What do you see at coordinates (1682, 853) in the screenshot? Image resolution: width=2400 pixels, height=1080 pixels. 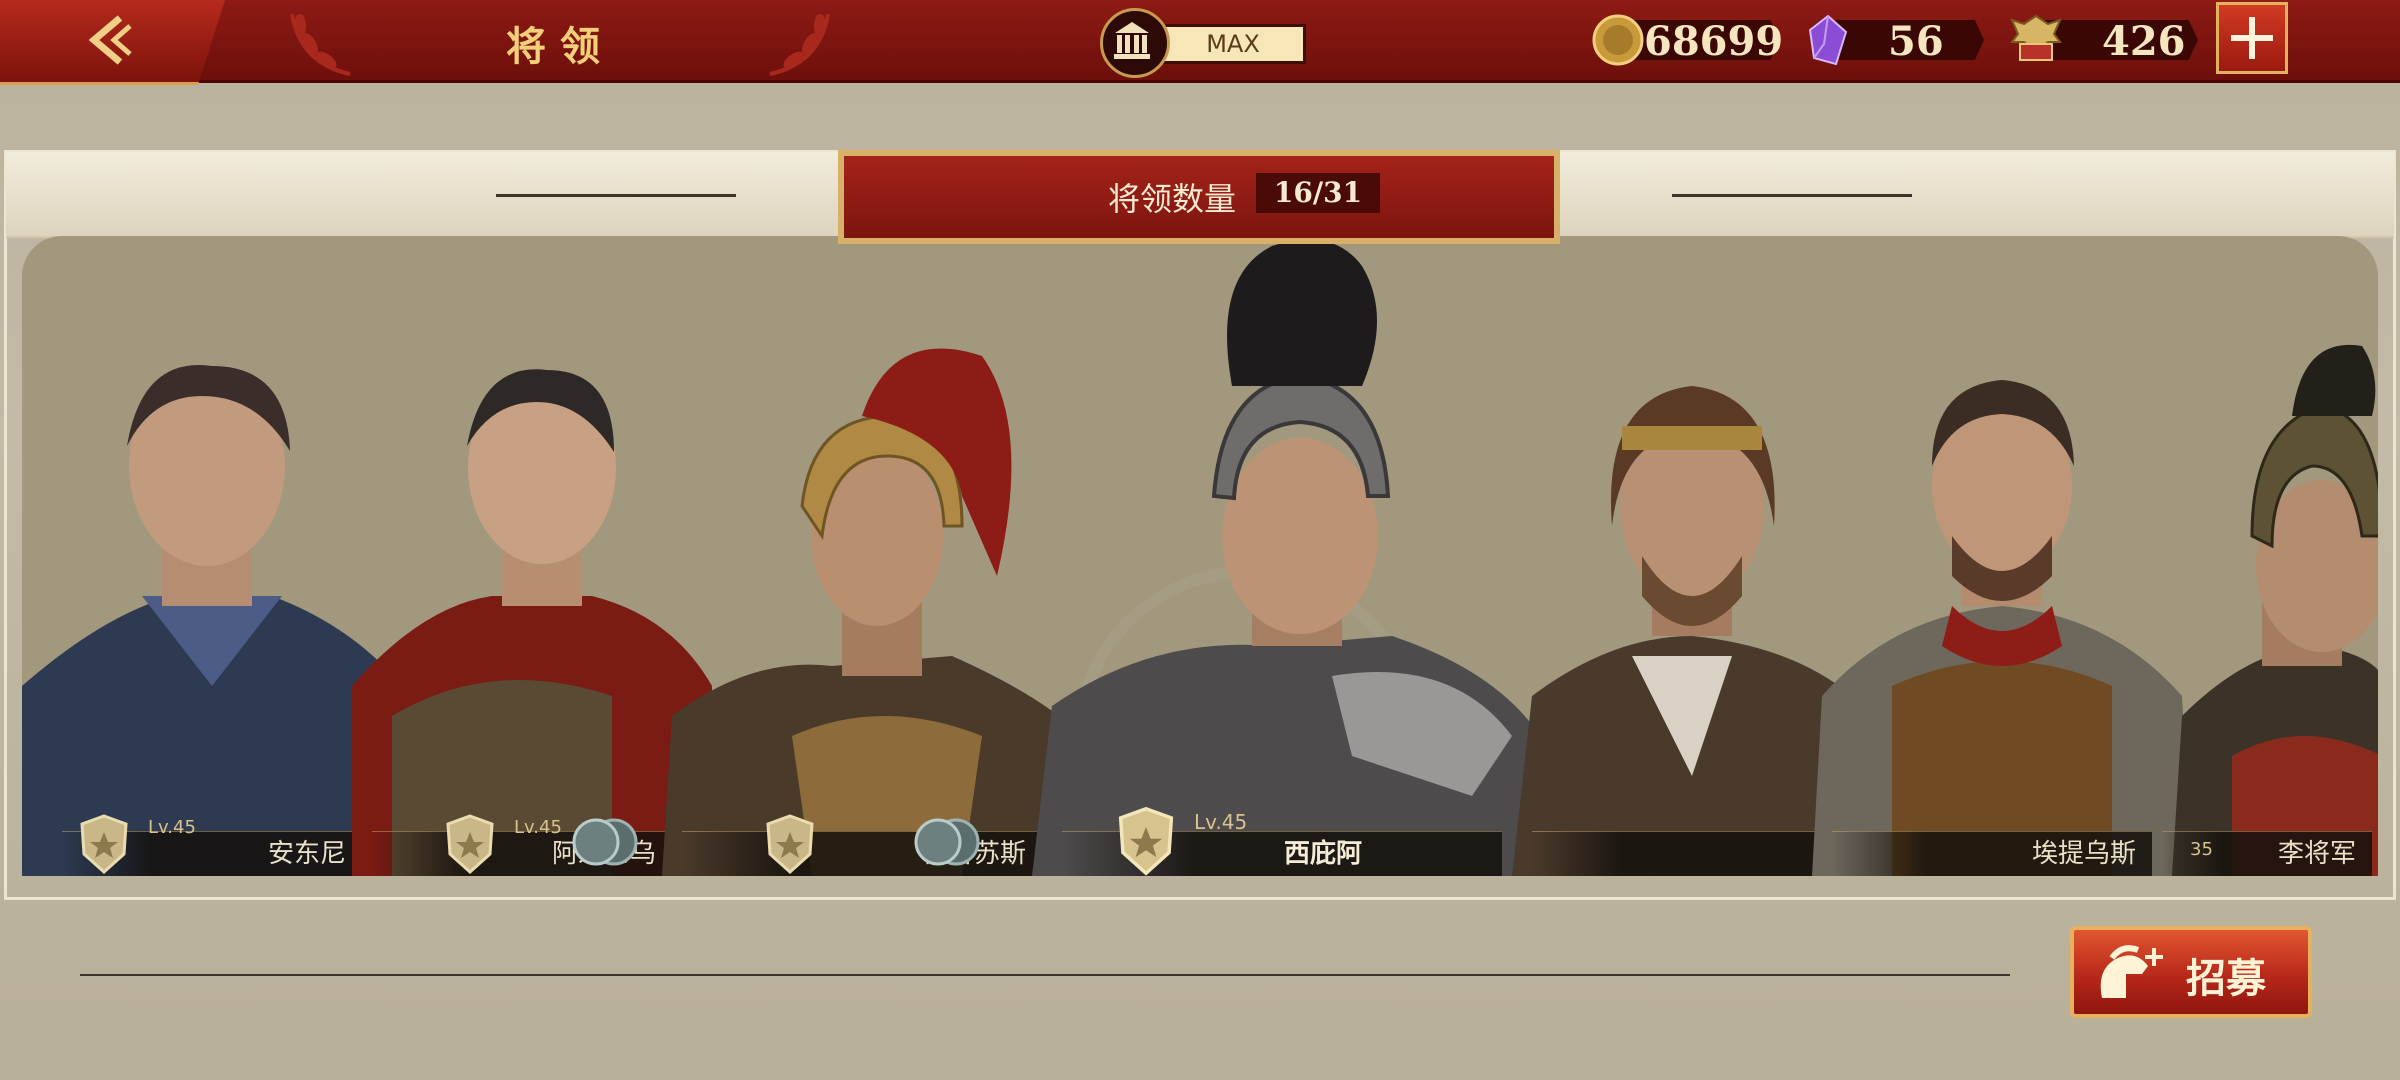 I see `general-nameplate` at bounding box center [1682, 853].